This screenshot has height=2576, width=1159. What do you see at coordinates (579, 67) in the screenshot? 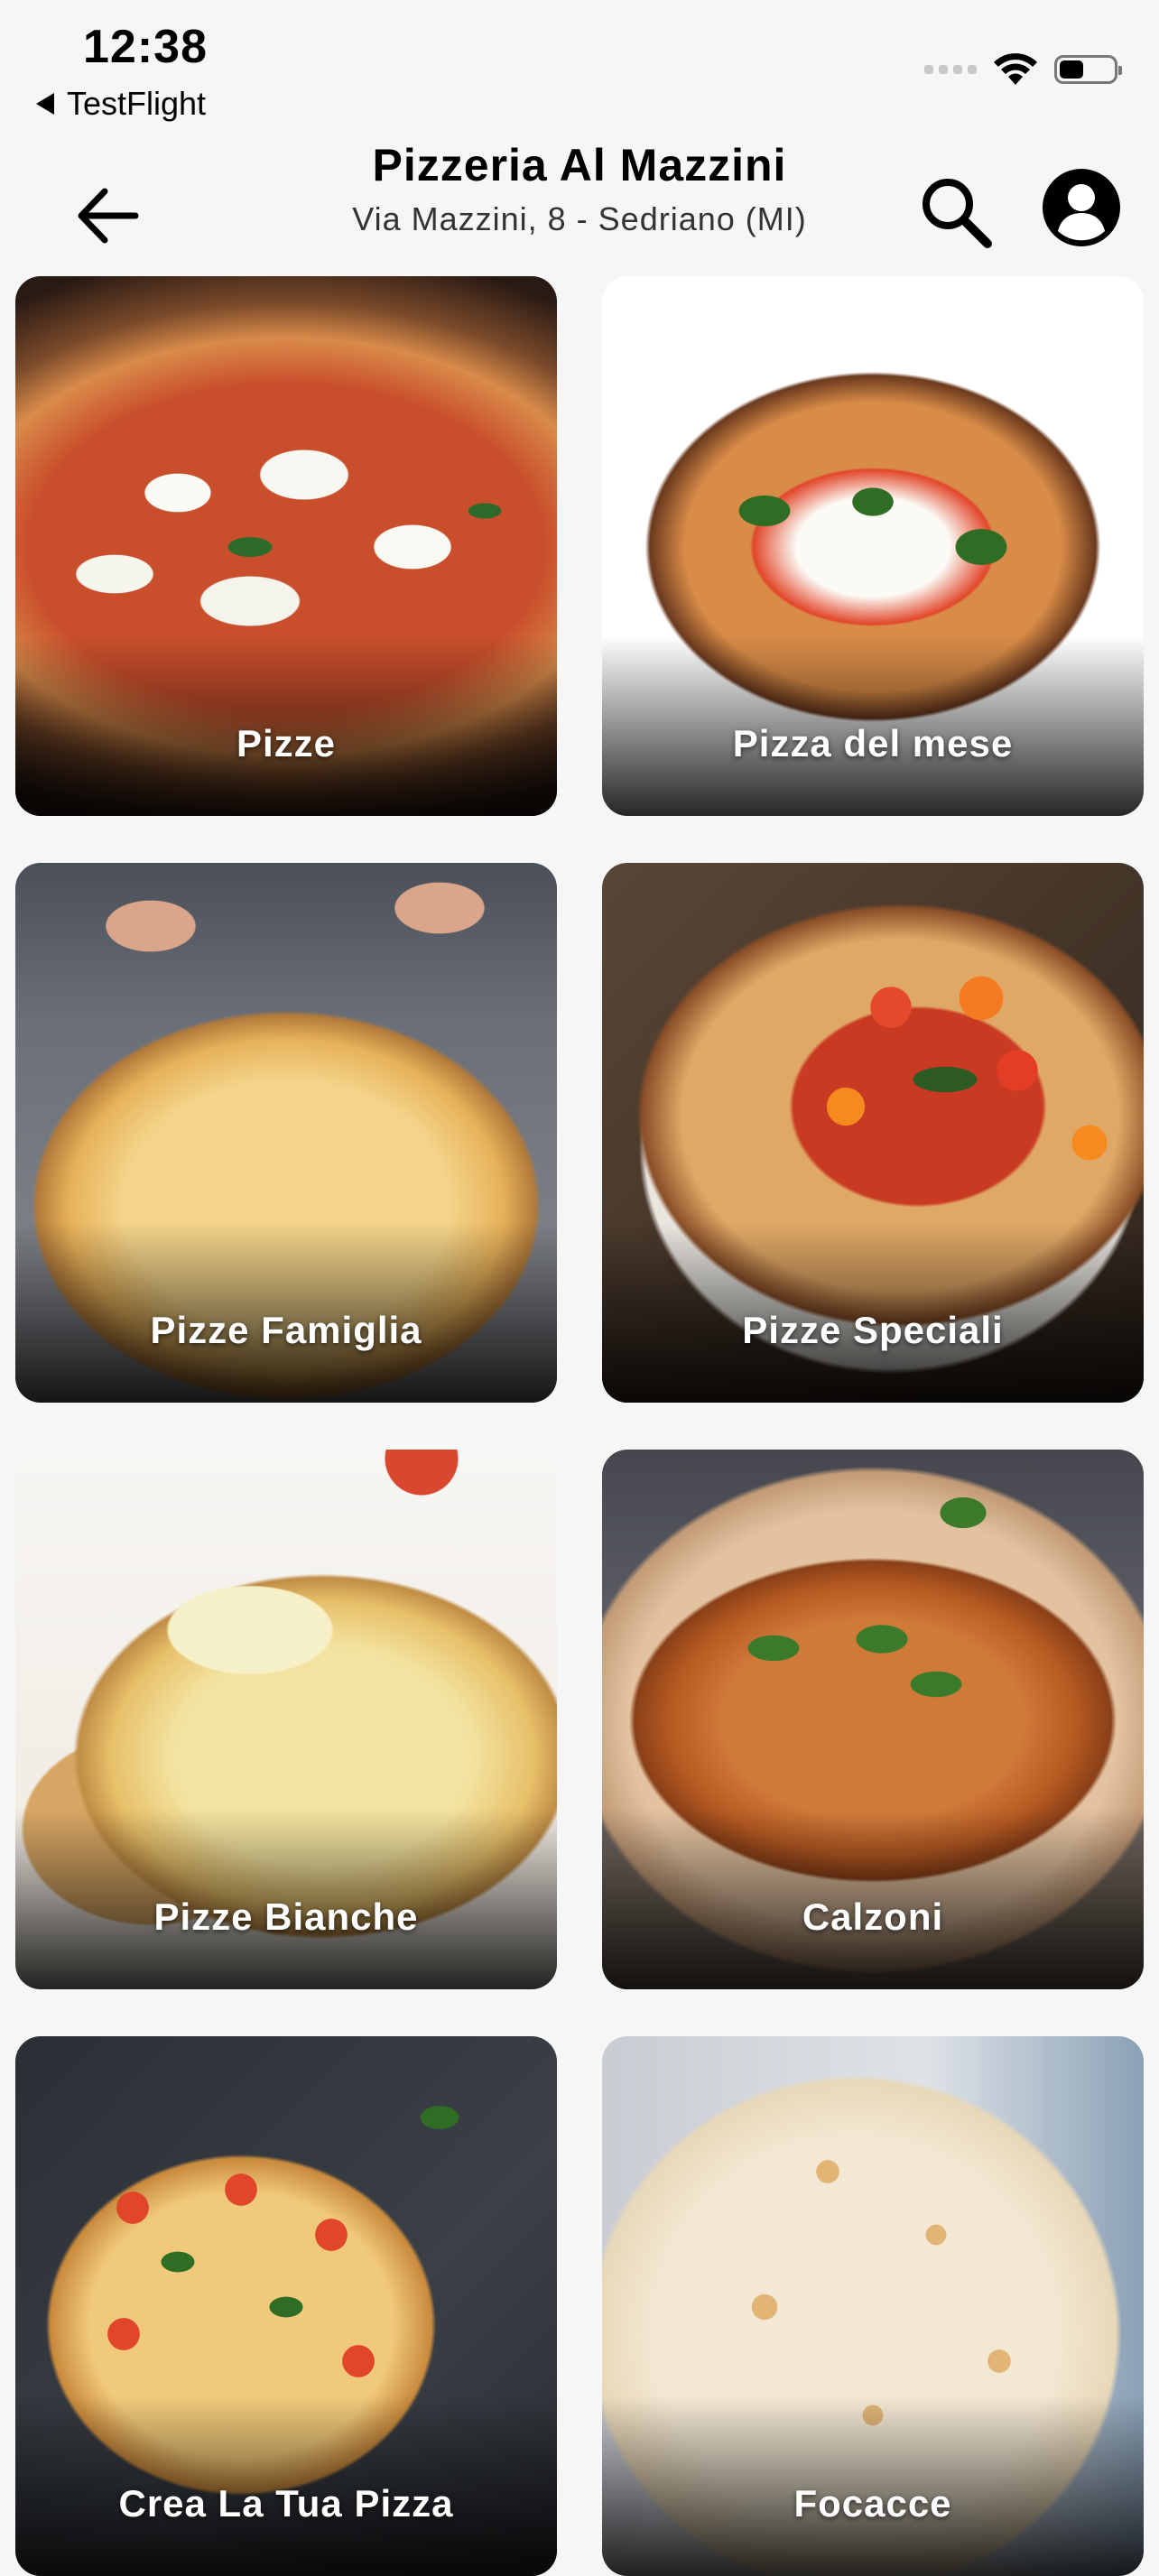
I see `status-bar: 12:38 TestFlight` at bounding box center [579, 67].